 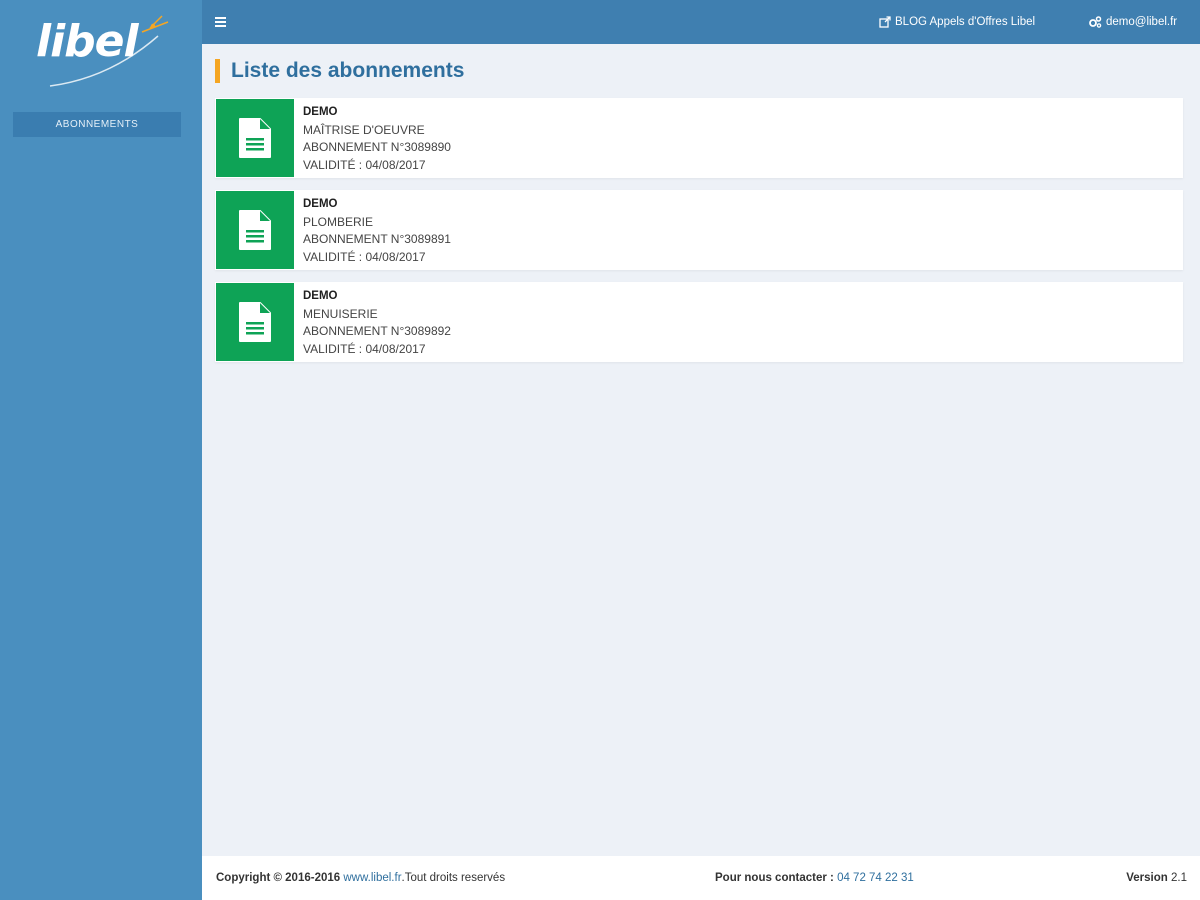 I want to click on blog-link-label: BLOG Appels d'Offres Libel, so click(x=965, y=22).